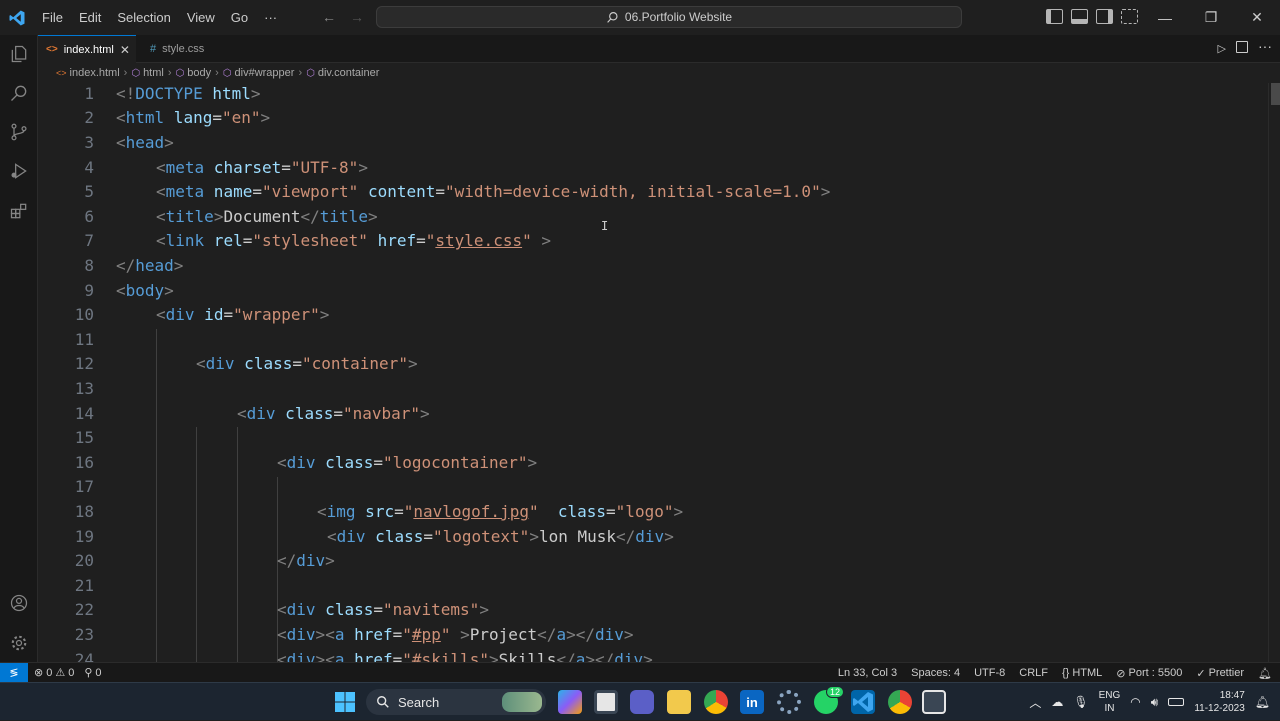  Describe the element at coordinates (88, 73) in the screenshot. I see `breadcrumb-file: <> index.html` at that location.